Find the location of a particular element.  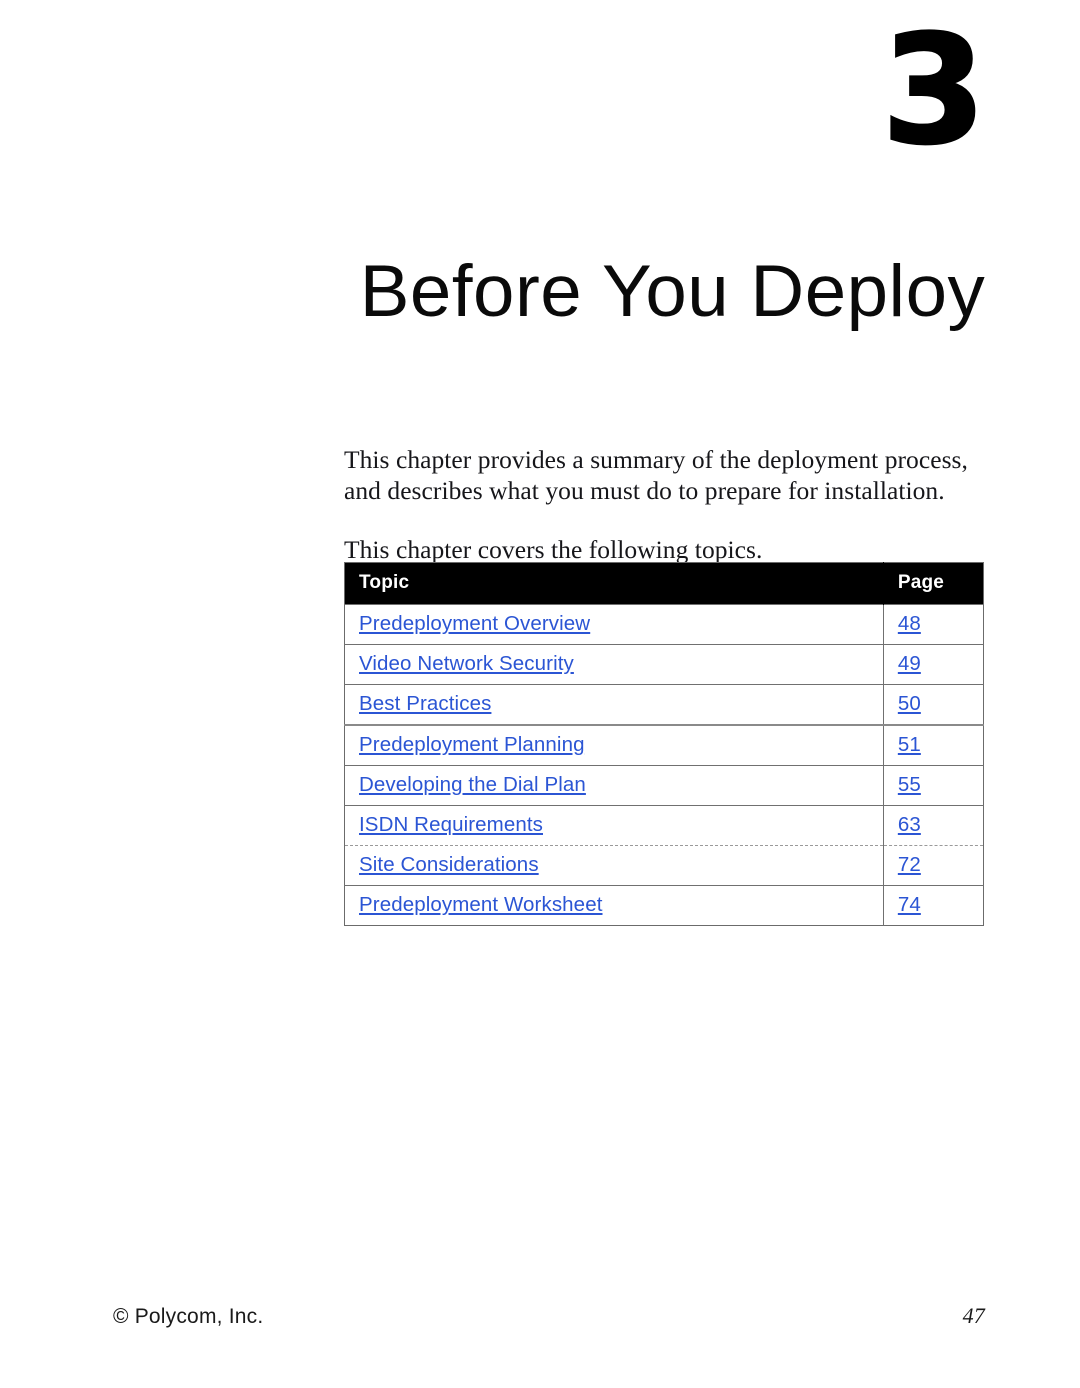

column-header-topic: Topic is located at coordinates (614, 583).